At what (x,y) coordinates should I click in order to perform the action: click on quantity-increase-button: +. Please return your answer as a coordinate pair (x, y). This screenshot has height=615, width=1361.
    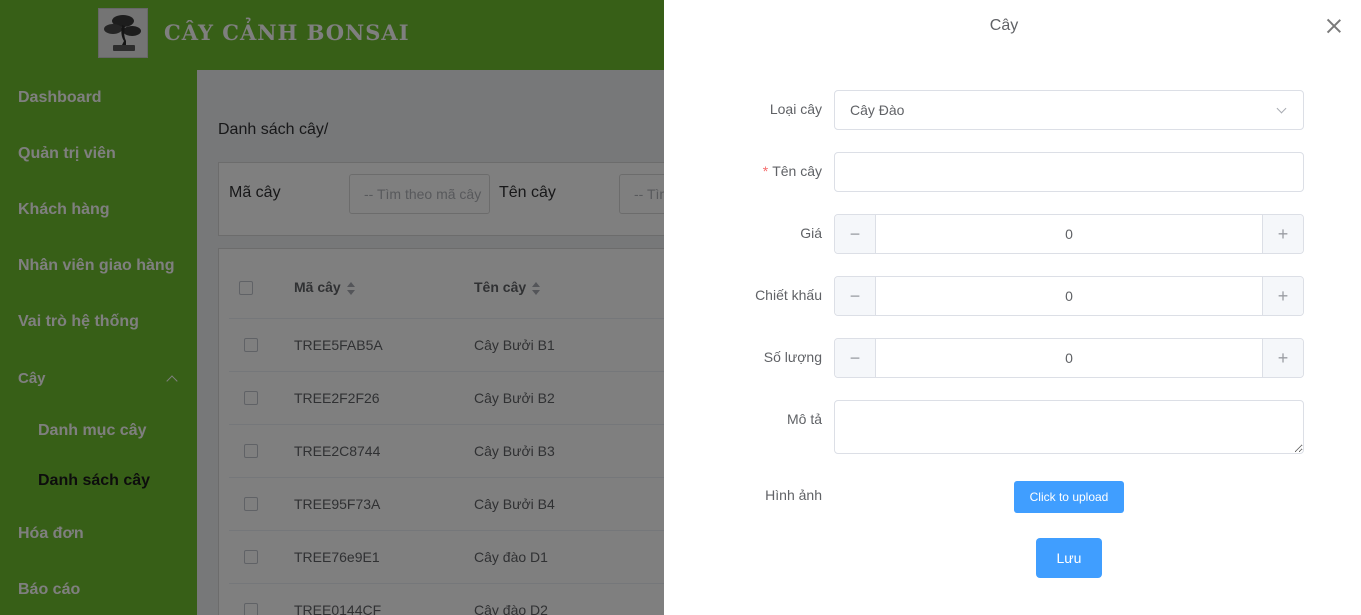
    Looking at the image, I should click on (1282, 358).